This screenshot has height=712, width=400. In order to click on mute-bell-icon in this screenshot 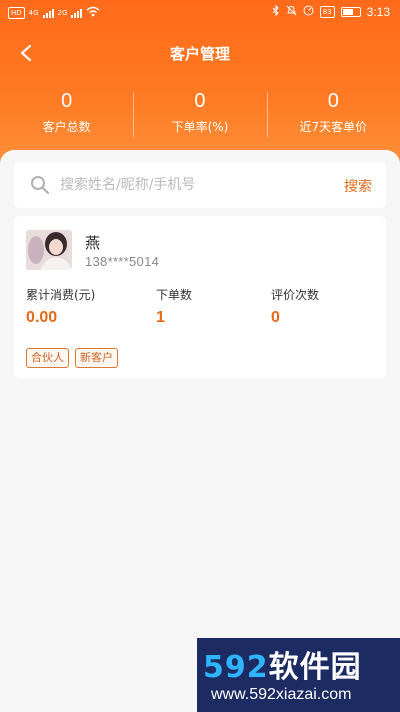, I will do `click(291, 12)`.